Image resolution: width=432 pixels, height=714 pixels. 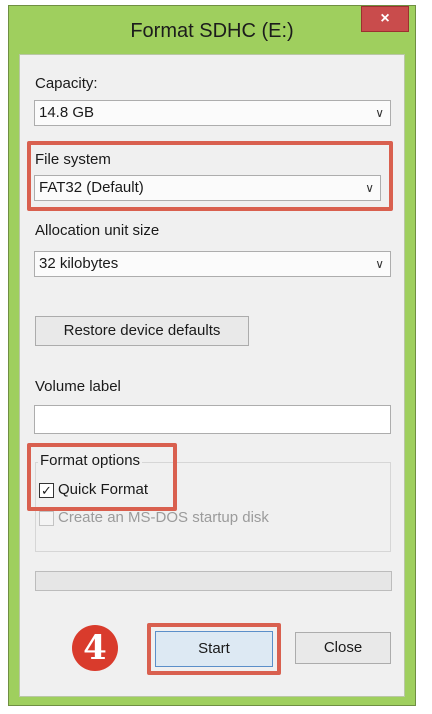 I want to click on file-system-label: File system, so click(x=73, y=159).